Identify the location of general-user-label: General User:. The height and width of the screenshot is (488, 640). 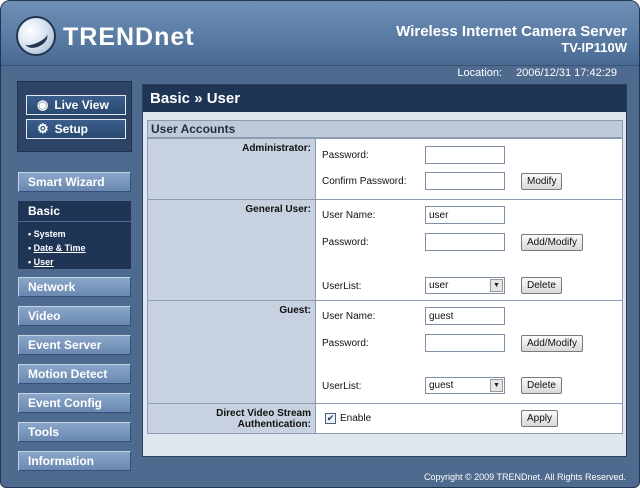
(231, 250).